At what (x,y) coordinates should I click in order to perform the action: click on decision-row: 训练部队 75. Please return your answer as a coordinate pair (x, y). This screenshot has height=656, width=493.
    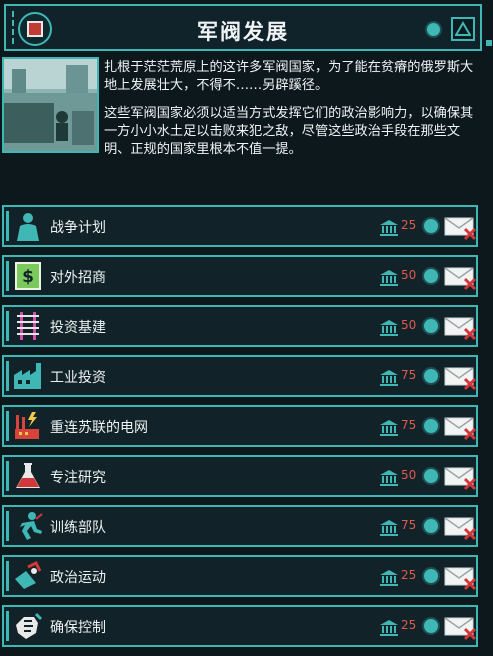
    Looking at the image, I should click on (240, 526).